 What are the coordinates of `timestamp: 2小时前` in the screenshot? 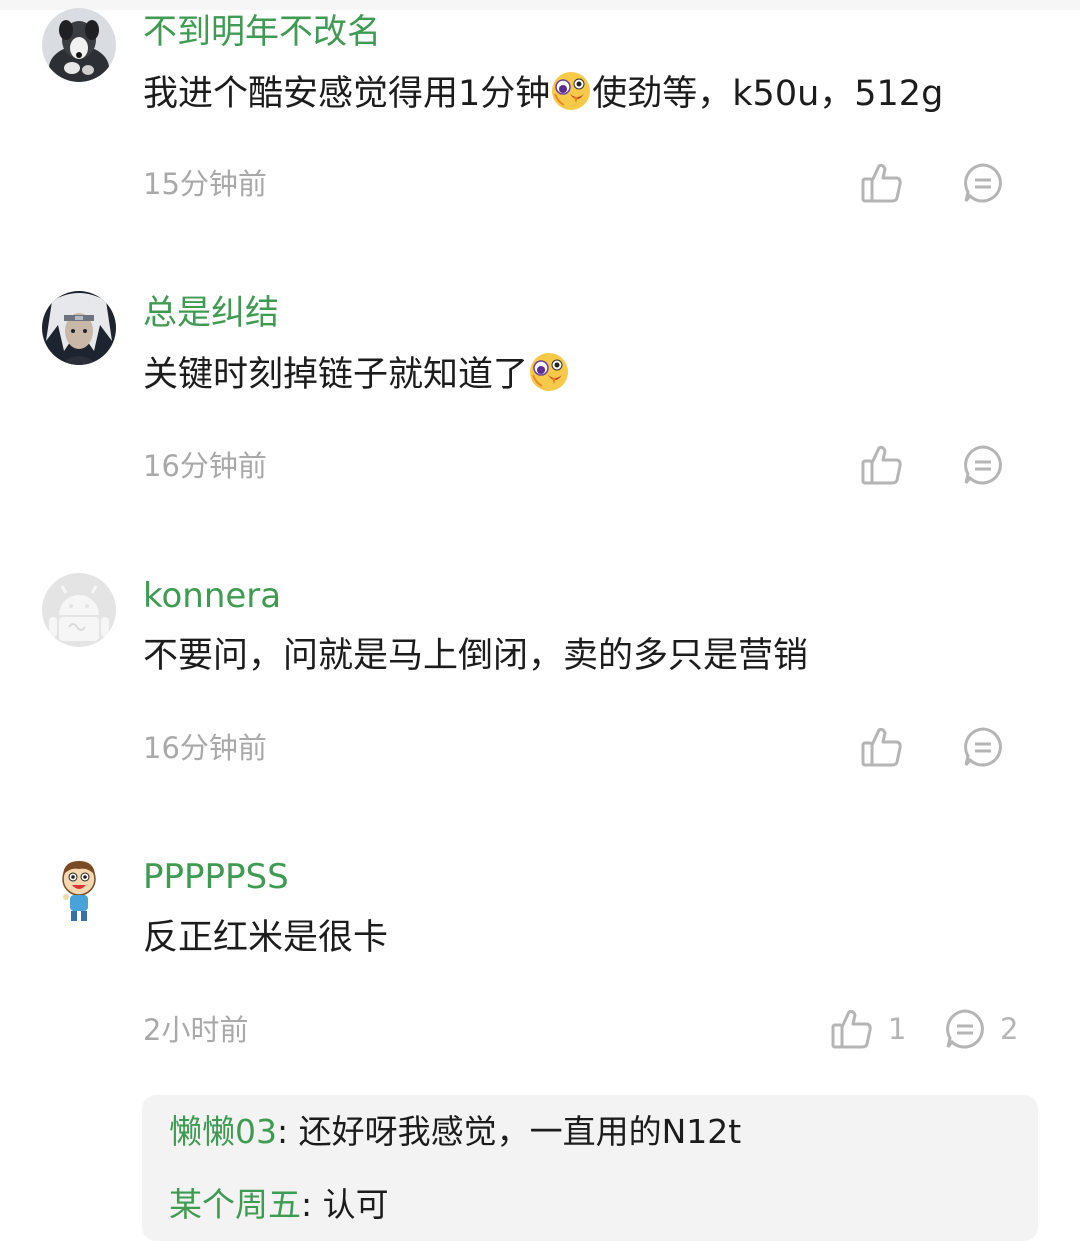 It's located at (196, 1030).